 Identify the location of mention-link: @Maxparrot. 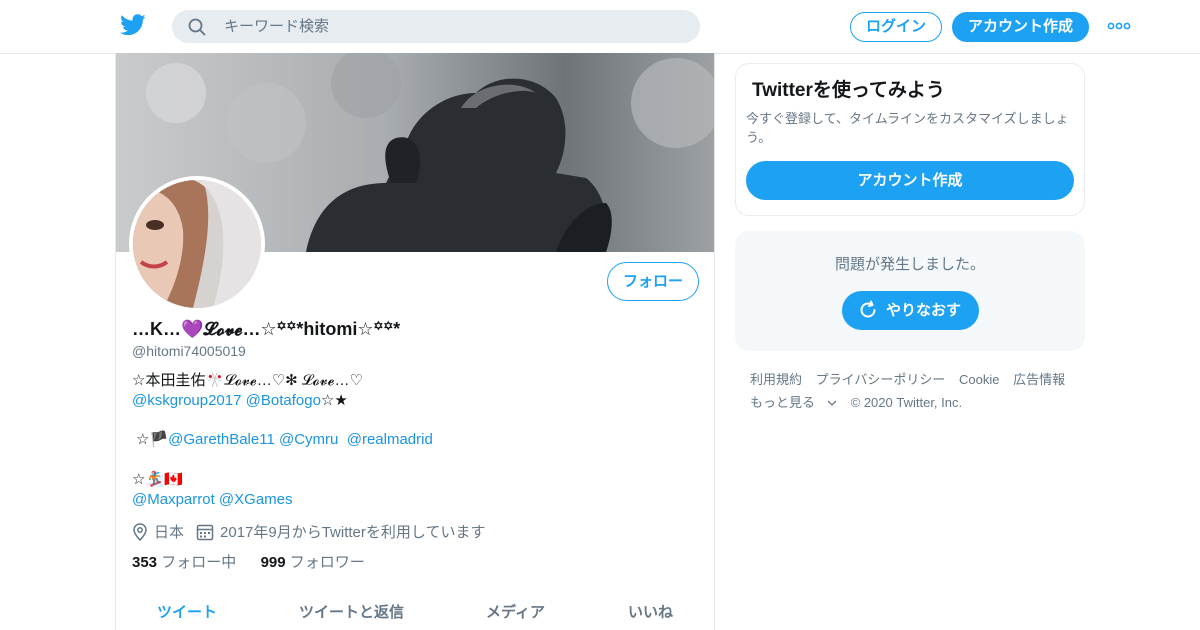
(173, 499).